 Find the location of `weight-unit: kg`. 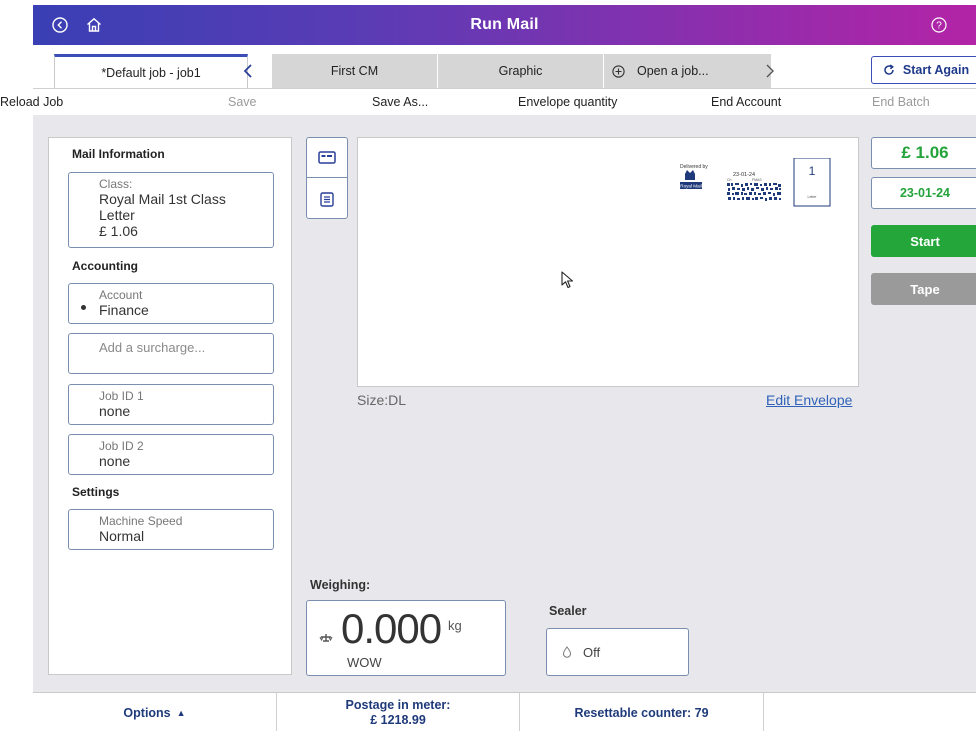

weight-unit: kg is located at coordinates (455, 625).